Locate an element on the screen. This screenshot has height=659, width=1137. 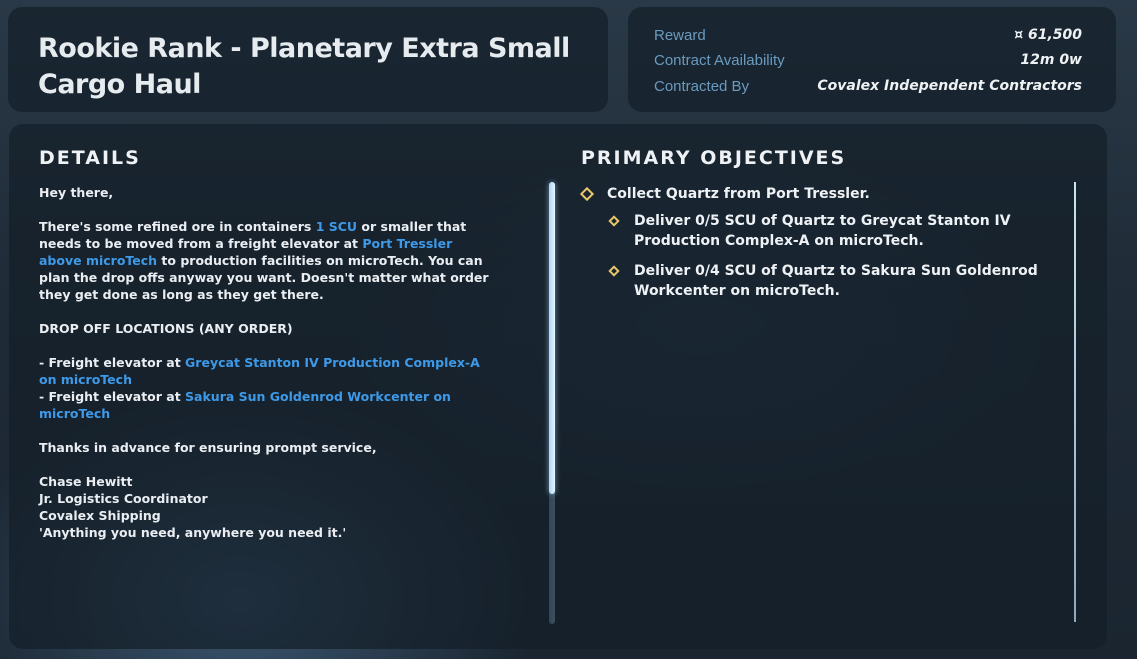
details-heading: DETAILS is located at coordinates (90, 158).